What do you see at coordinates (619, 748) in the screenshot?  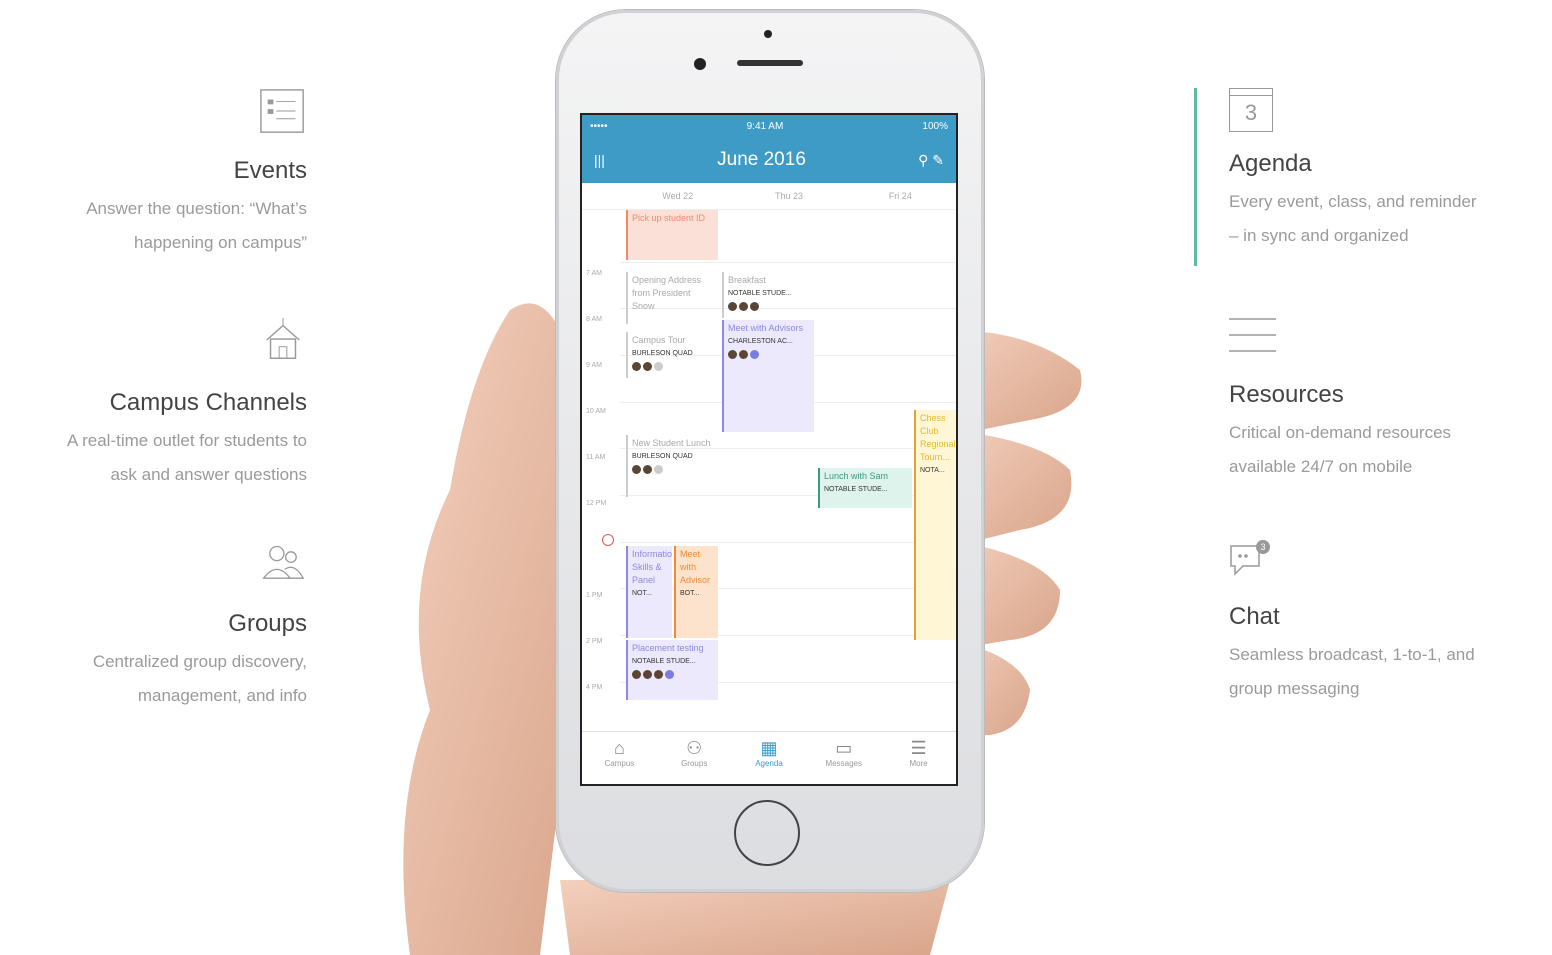 I see `campus-tab-icon: ⌂` at bounding box center [619, 748].